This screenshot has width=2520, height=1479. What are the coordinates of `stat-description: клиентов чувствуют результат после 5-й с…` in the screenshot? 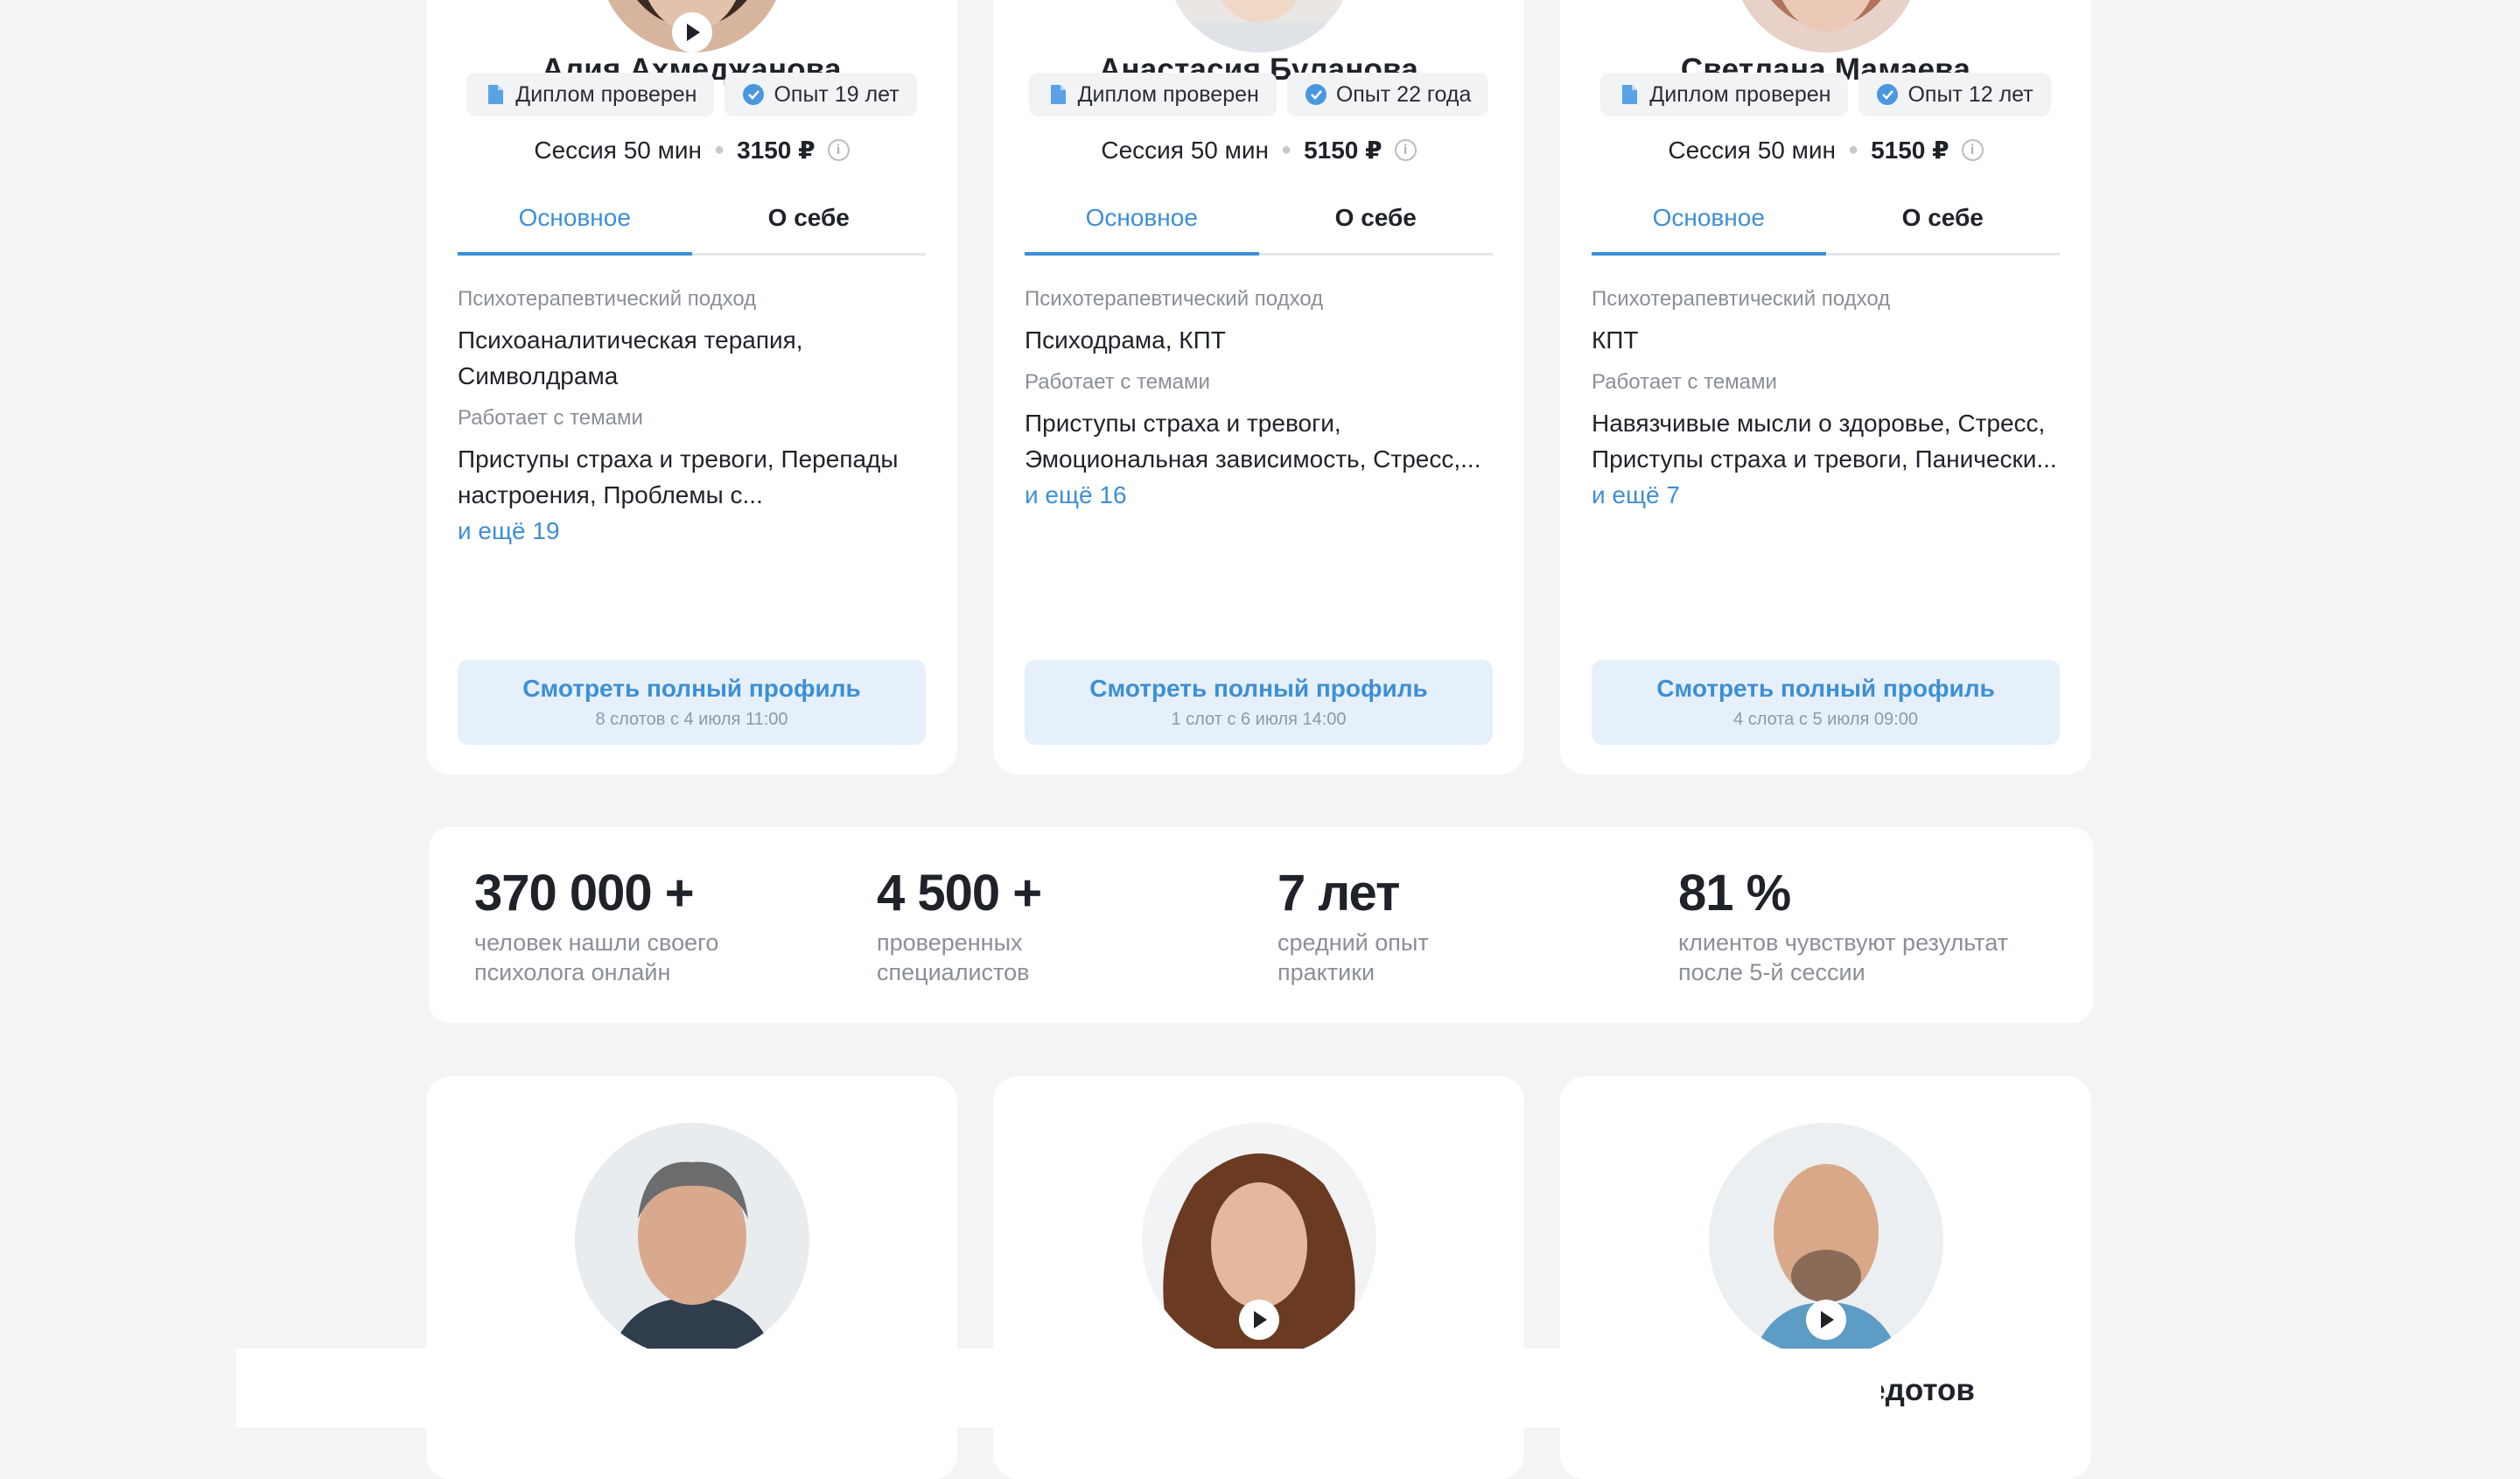 It's located at (1843, 958).